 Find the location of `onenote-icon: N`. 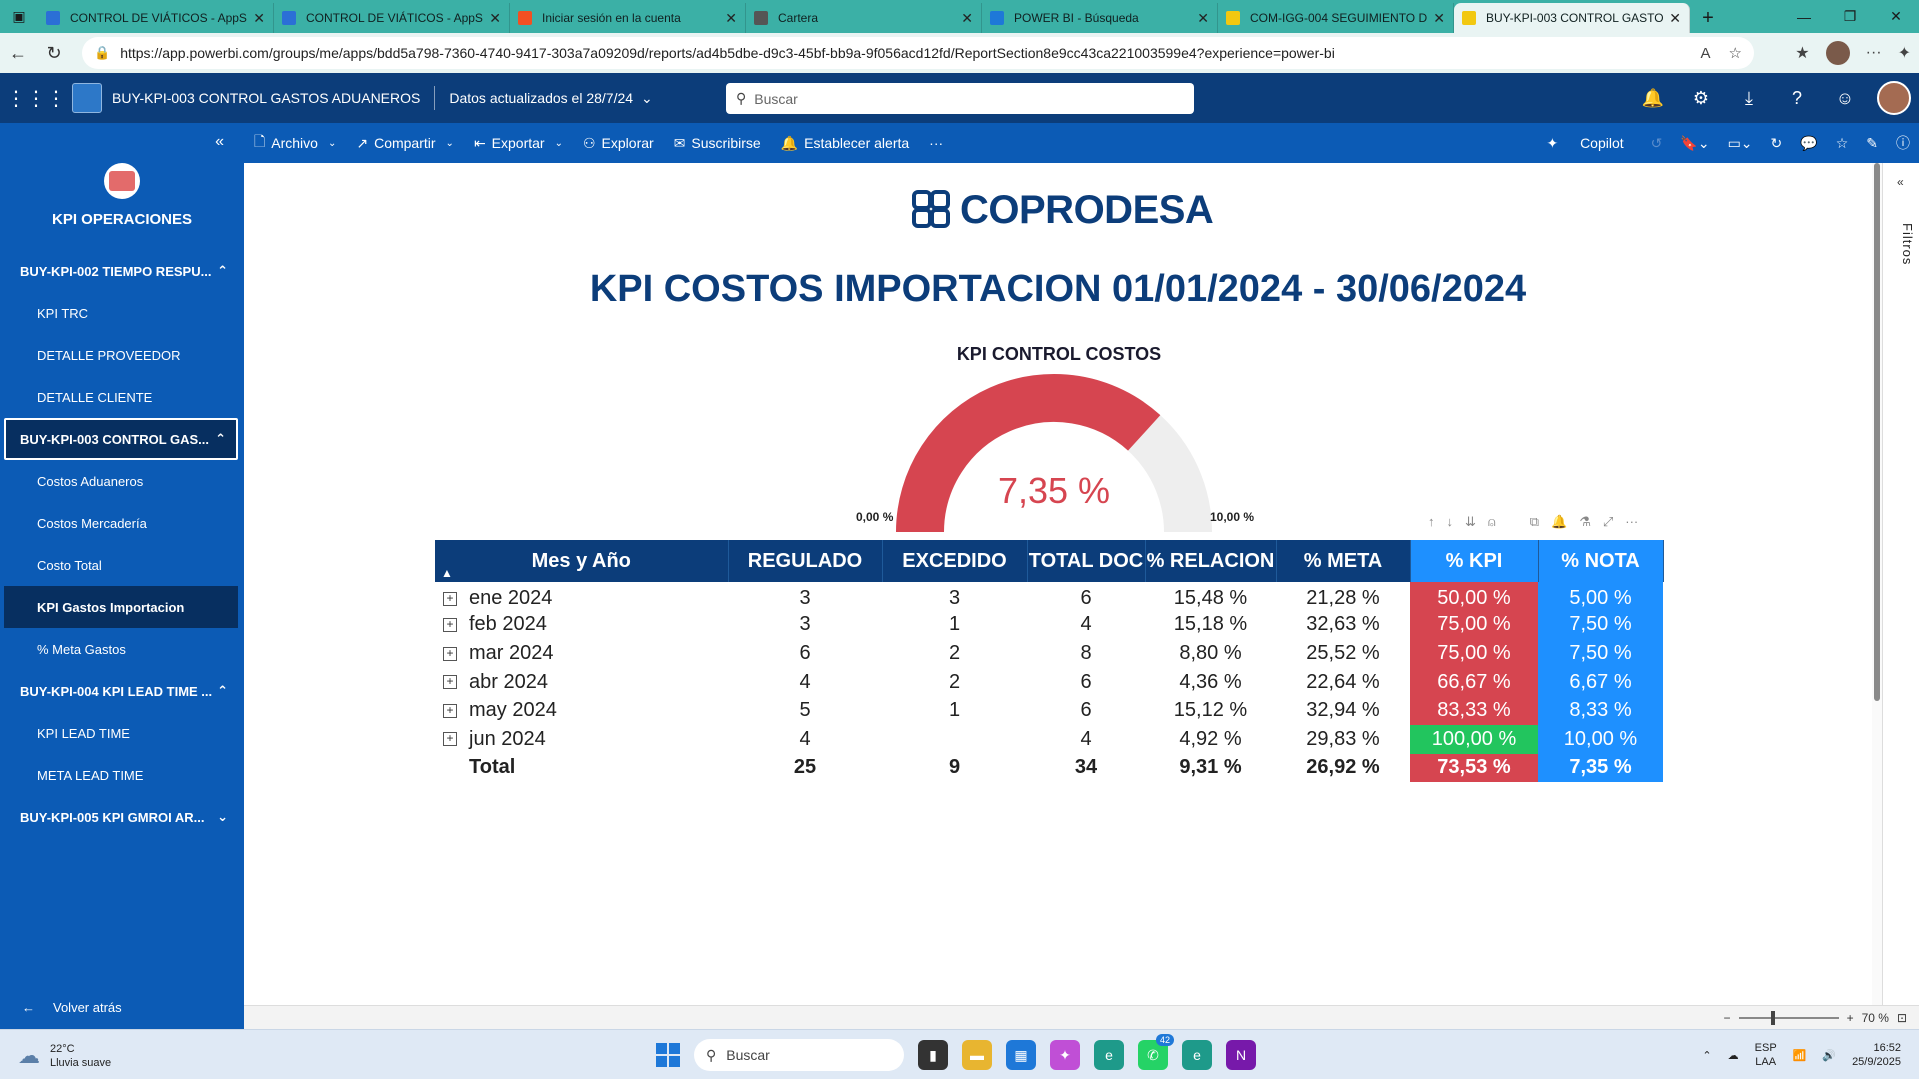

onenote-icon: N is located at coordinates (1241, 1055).